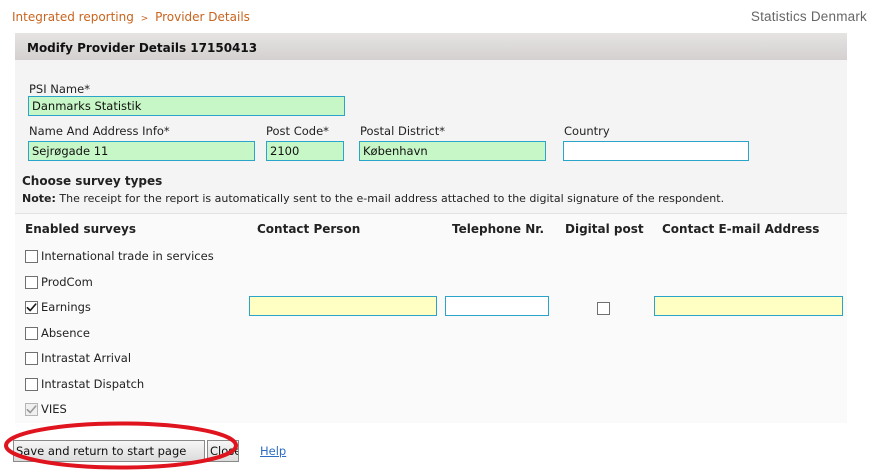 The image size is (871, 471). I want to click on header-contact-person: Contact Person, so click(309, 229).